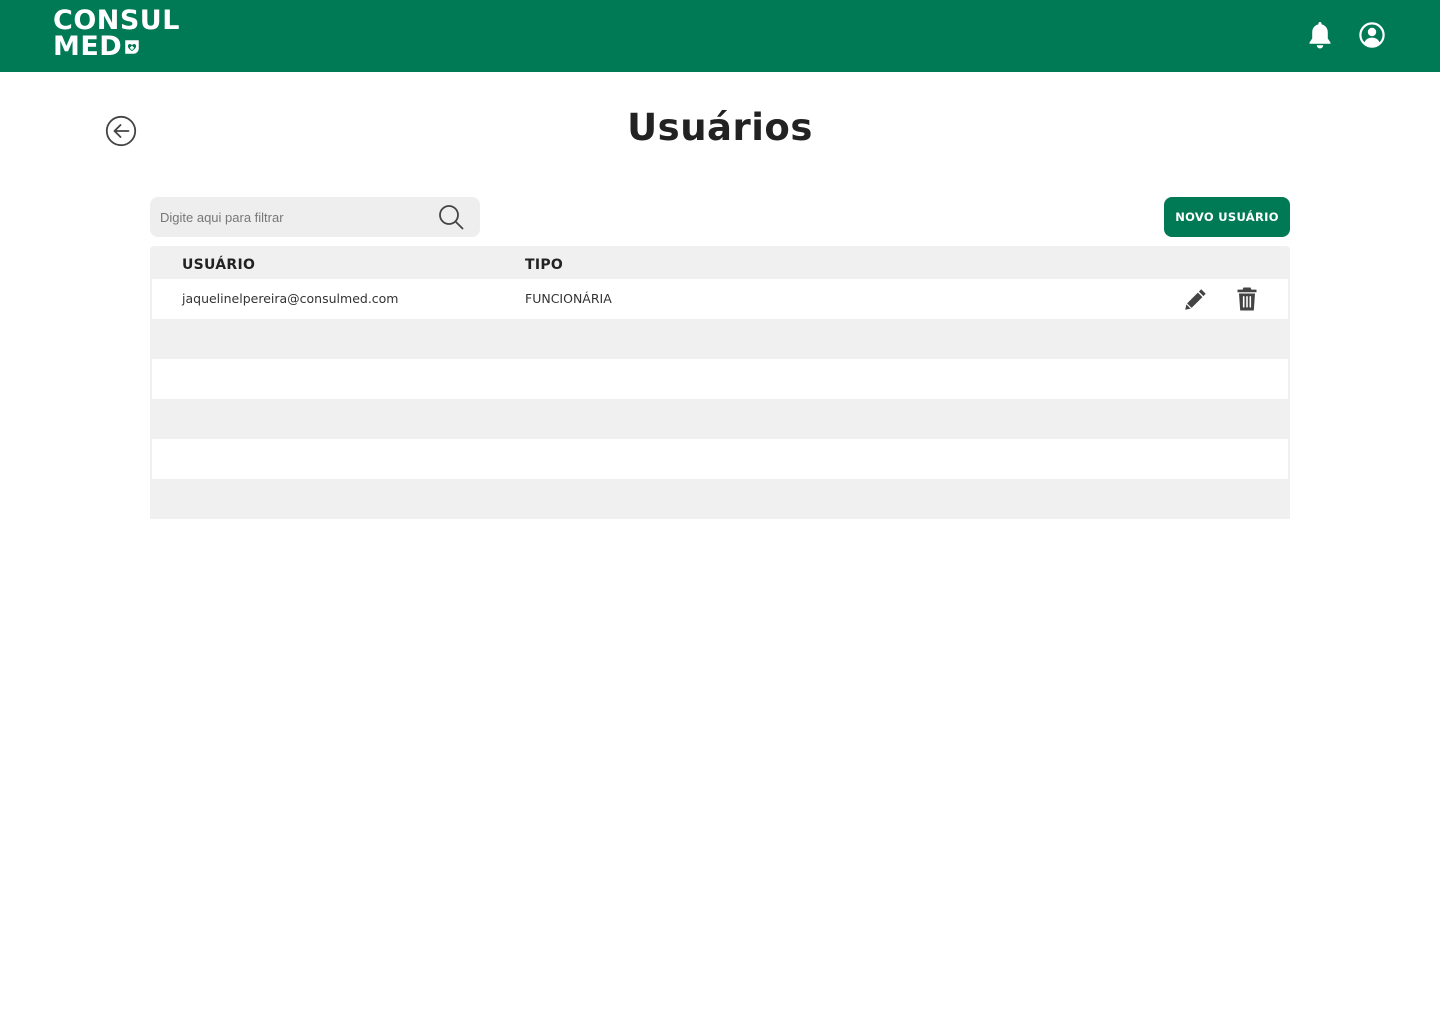 The image size is (1440, 1024). Describe the element at coordinates (1196, 299) in the screenshot. I see `edit-icon` at that location.